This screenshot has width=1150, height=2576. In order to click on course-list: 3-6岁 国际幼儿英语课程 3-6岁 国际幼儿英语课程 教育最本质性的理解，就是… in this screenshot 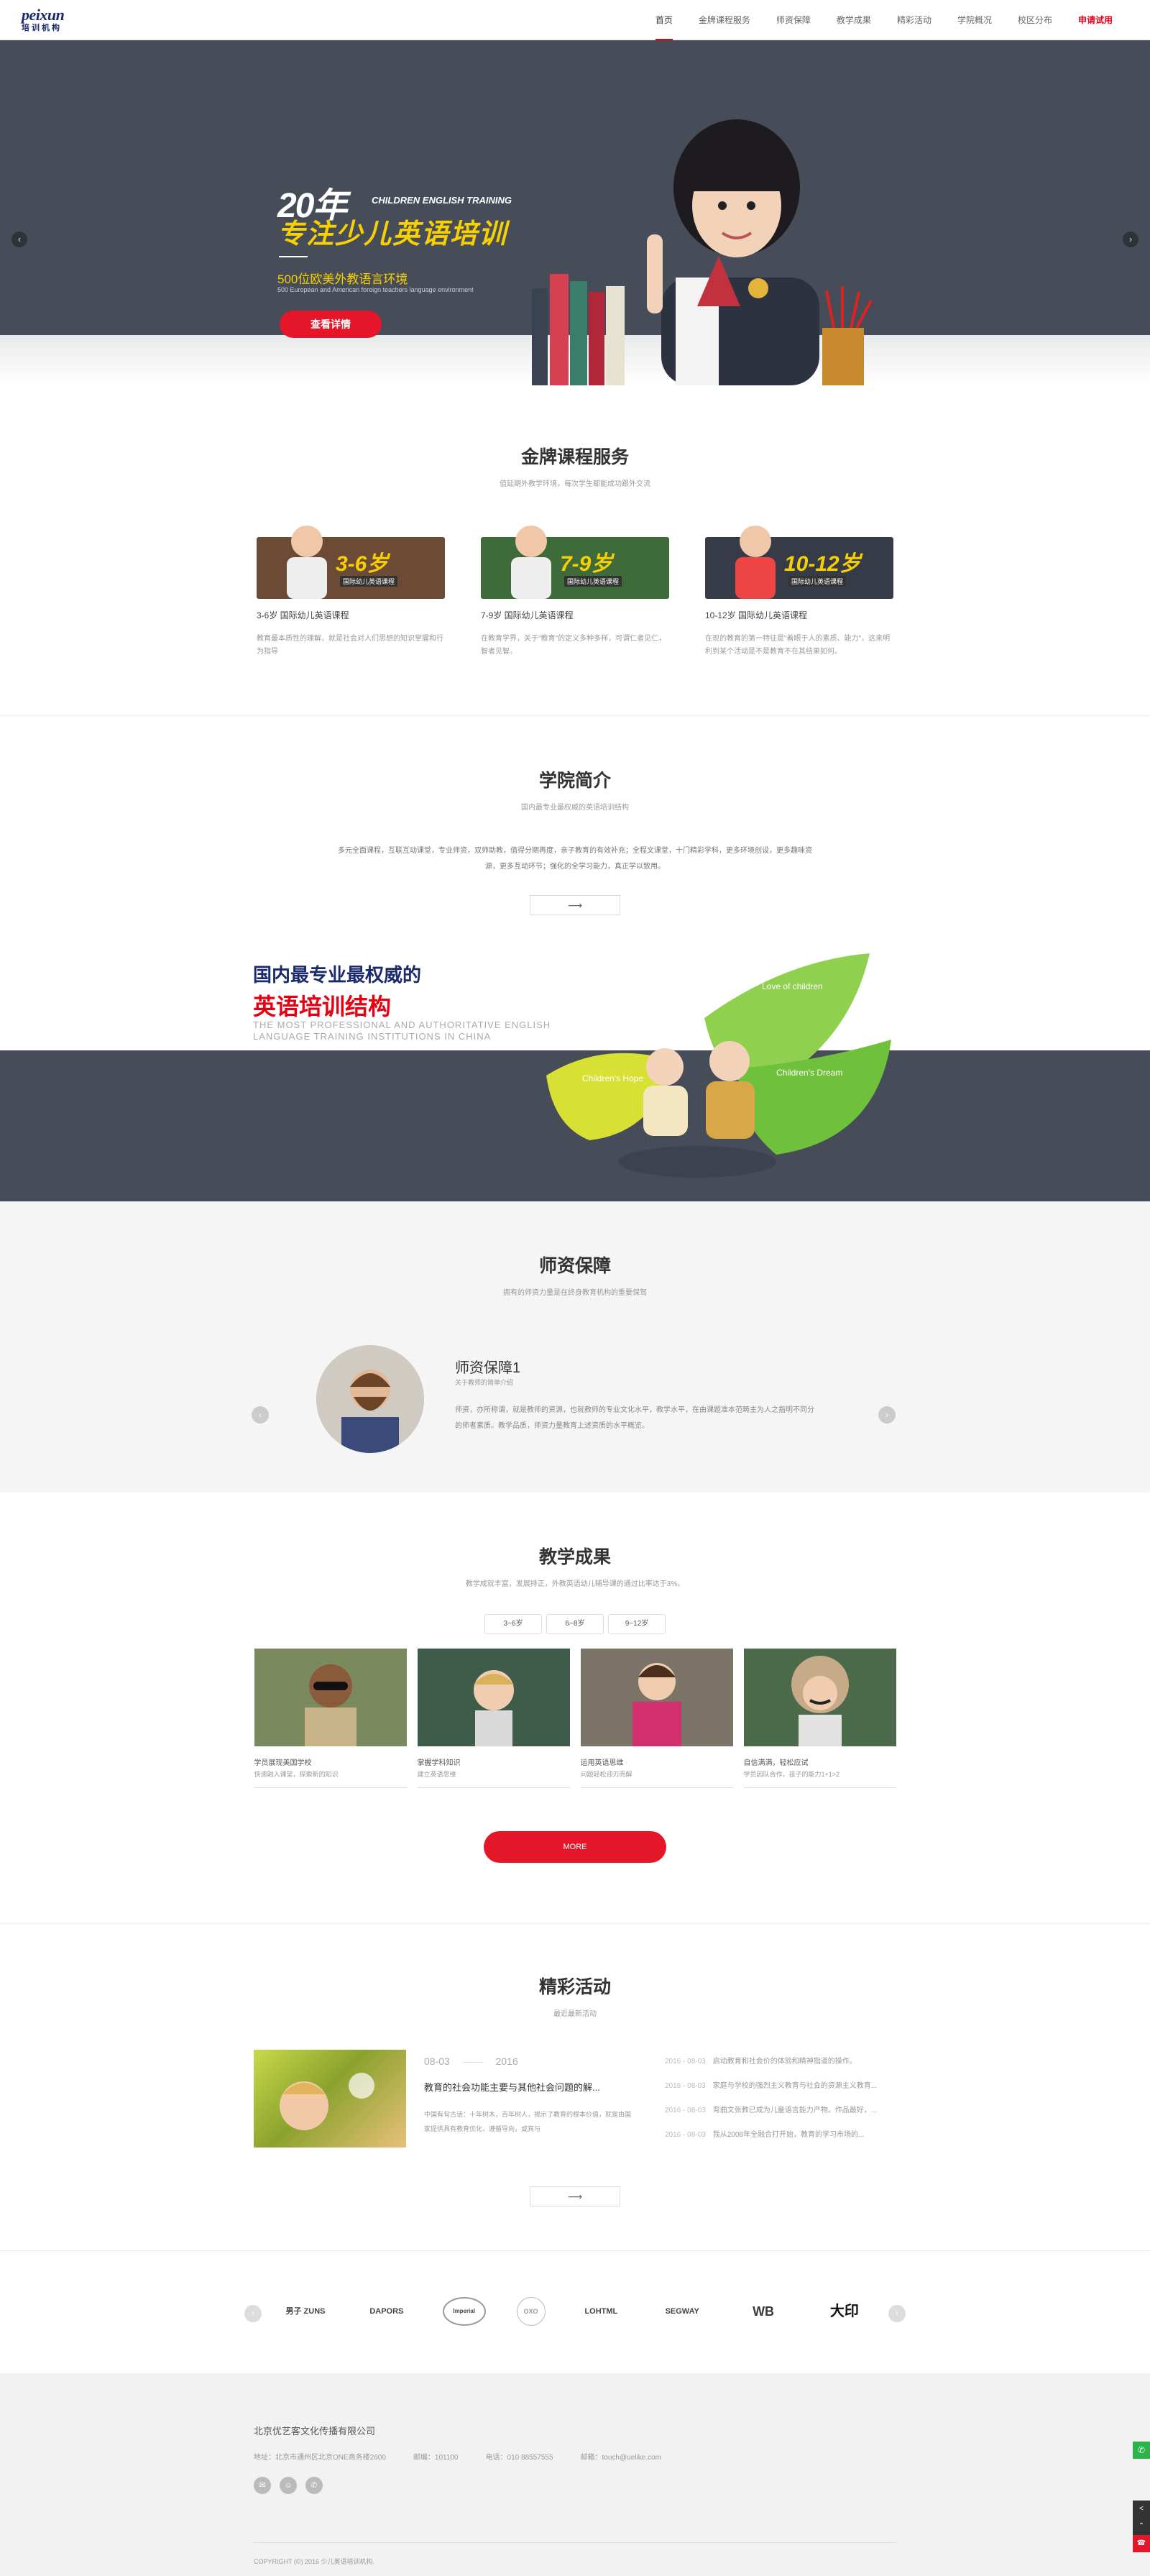, I will do `click(575, 592)`.